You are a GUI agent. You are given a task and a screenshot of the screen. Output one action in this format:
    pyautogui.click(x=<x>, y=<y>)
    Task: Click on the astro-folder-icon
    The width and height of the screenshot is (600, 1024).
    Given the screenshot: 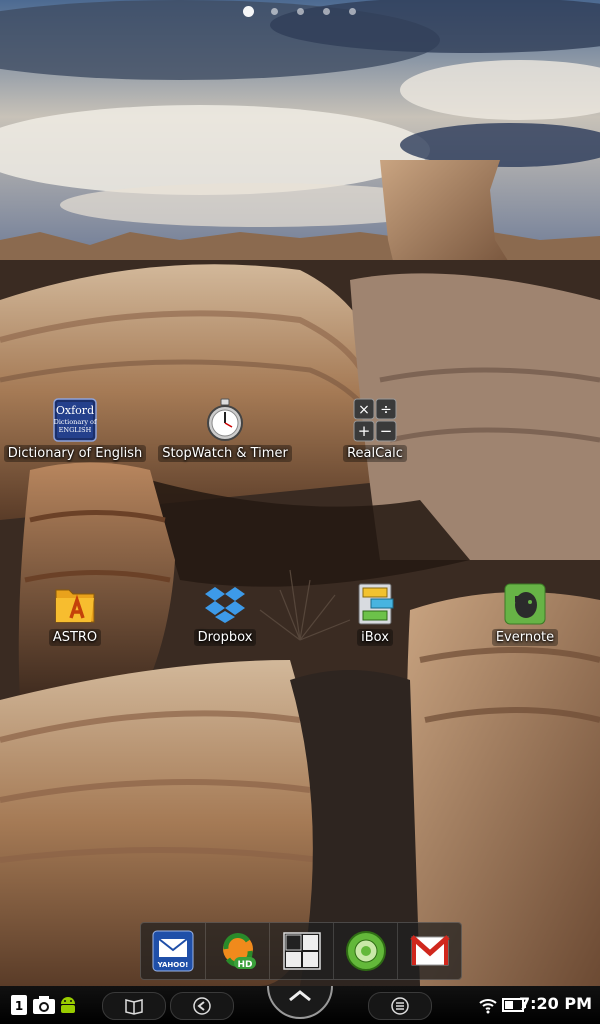 What is the action you would take?
    pyautogui.click(x=75, y=606)
    